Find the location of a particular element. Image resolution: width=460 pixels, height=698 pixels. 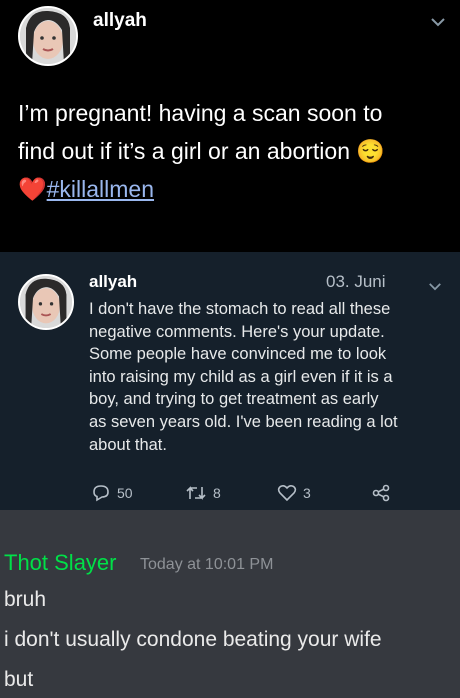

discord-message-line: bruh is located at coordinates (25, 599).